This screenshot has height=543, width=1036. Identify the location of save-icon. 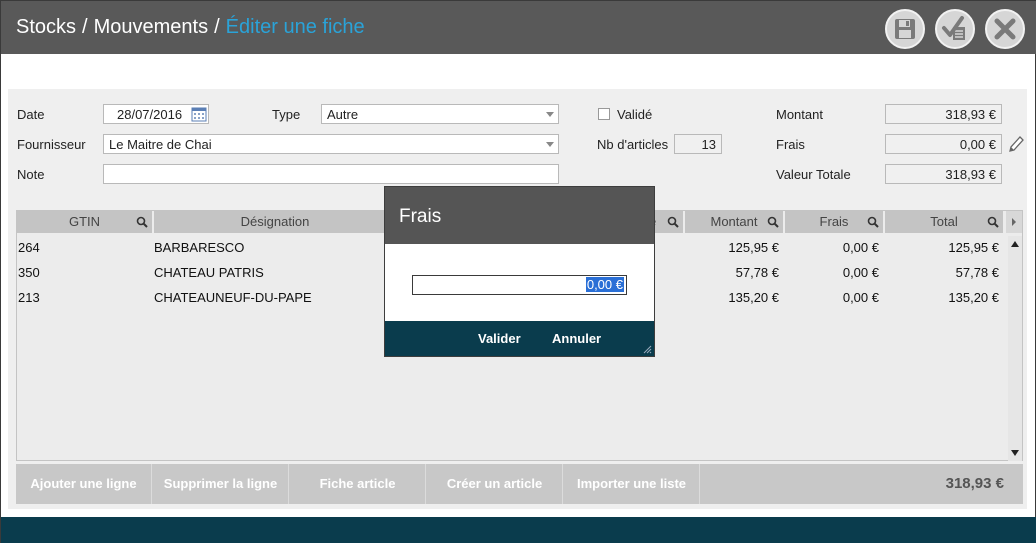
(905, 29).